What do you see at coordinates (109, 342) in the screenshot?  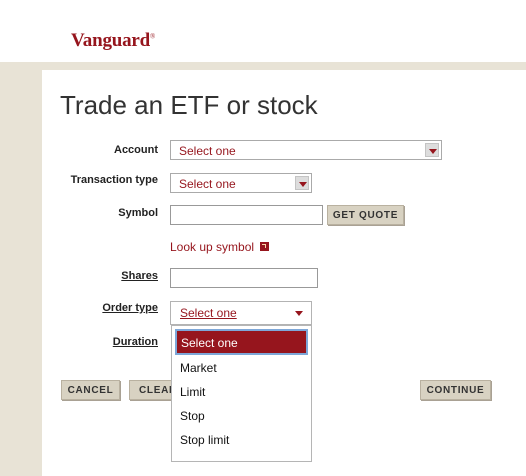 I see `duration-label: Duration` at bounding box center [109, 342].